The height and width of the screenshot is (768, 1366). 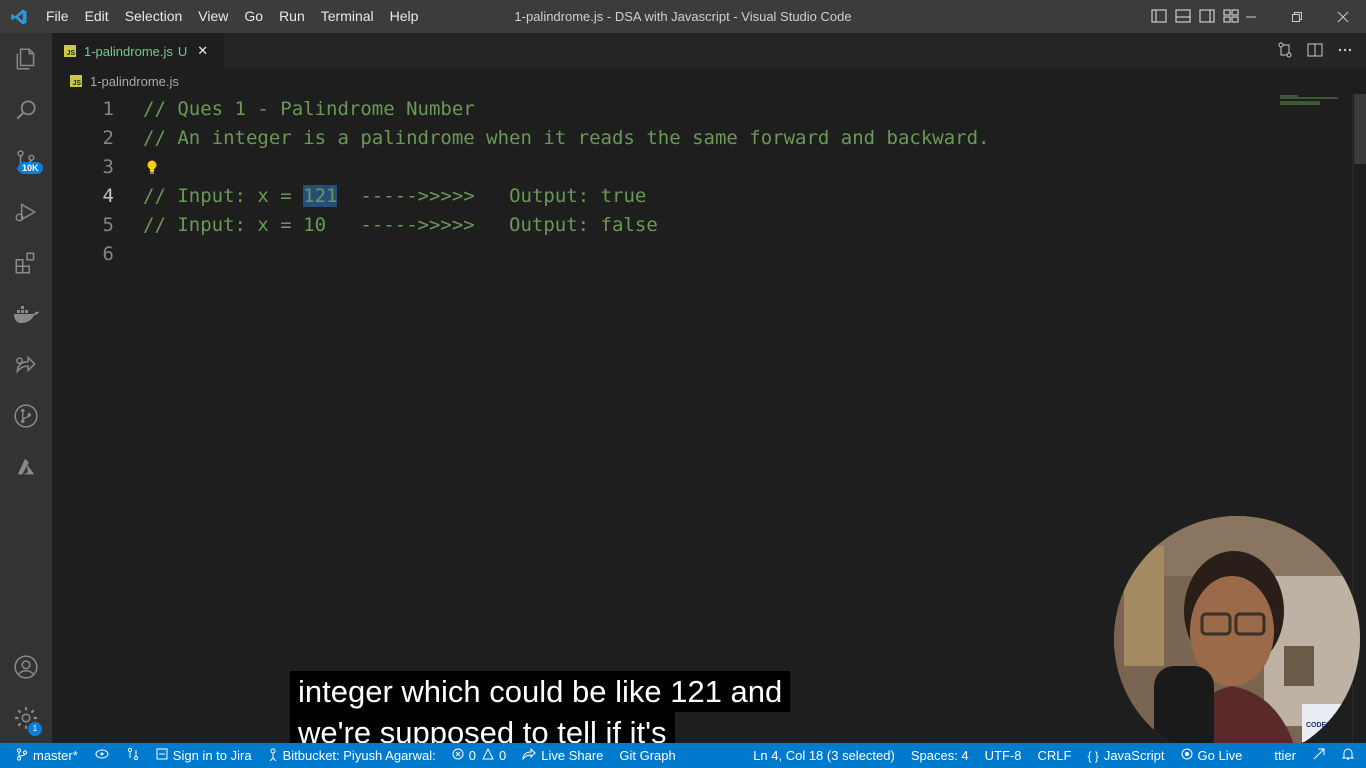 I want to click on manage-badge: 1, so click(x=35, y=729).